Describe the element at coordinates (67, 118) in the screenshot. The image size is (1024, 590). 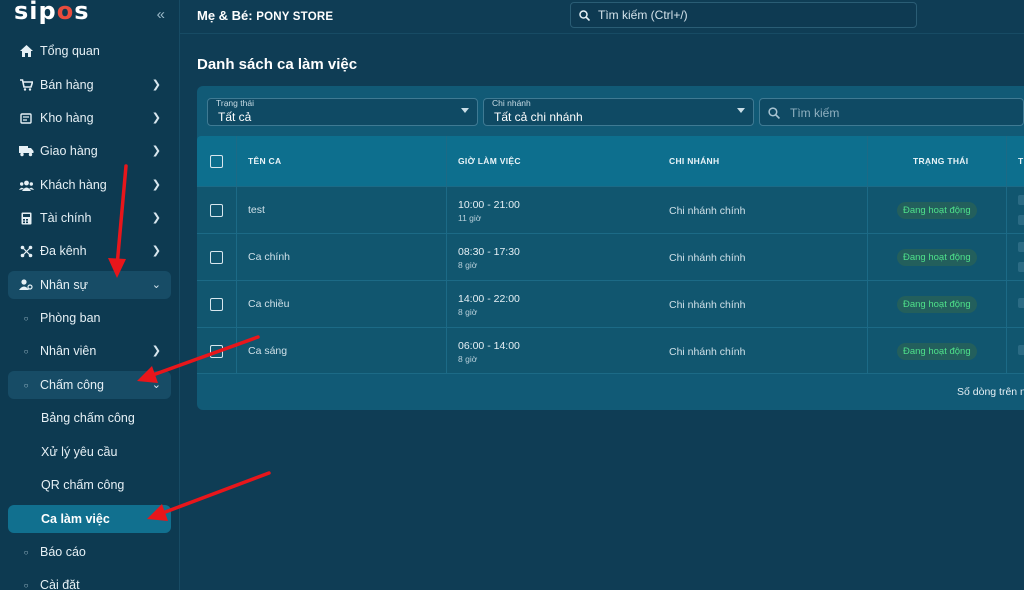
I see `sidebar-item-label: Kho hàng` at that location.